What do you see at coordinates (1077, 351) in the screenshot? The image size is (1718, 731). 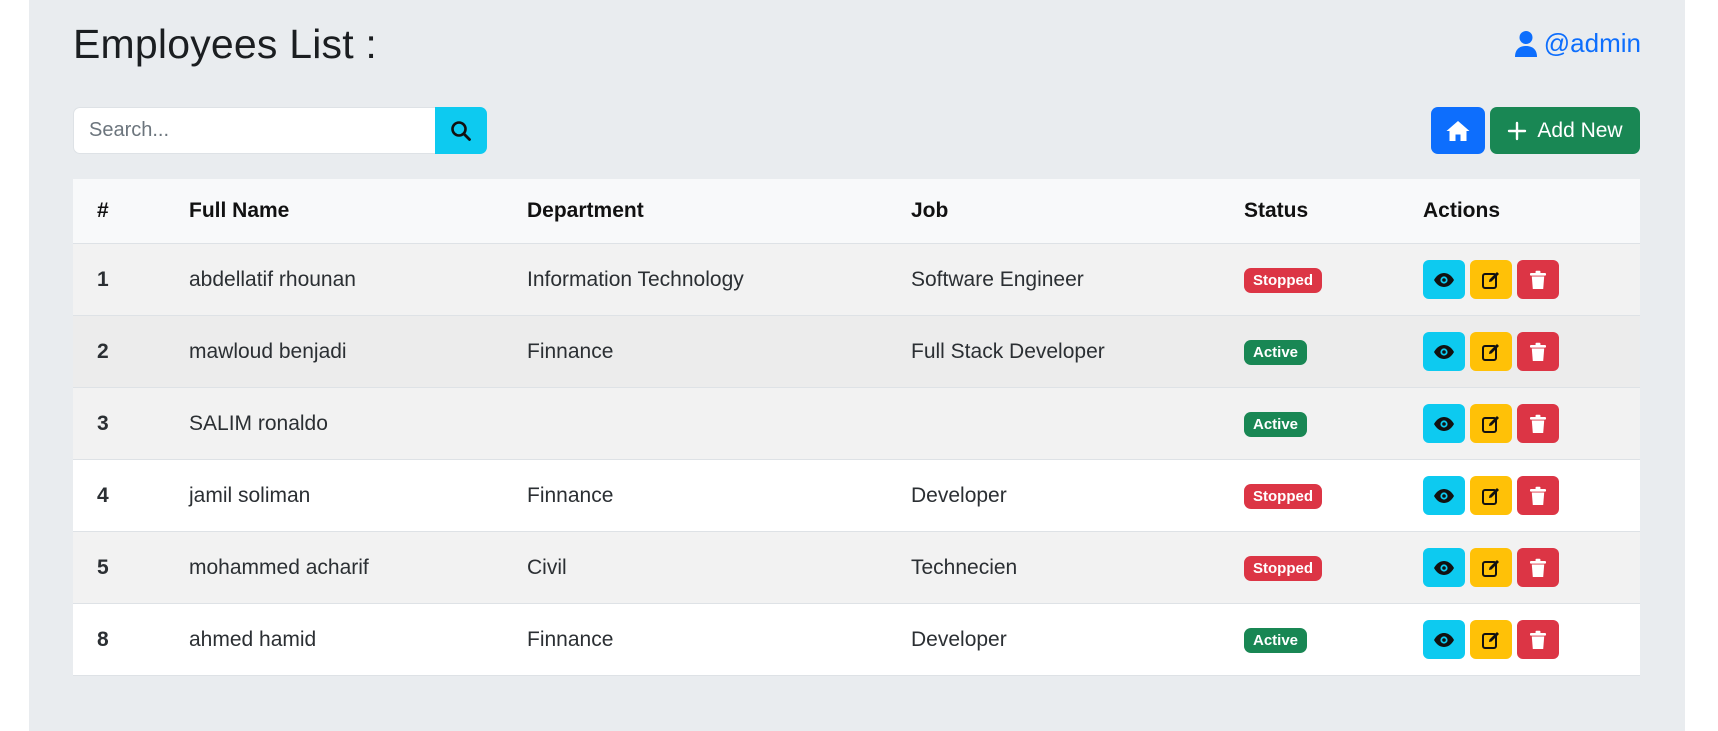 I see `row-job: Full Stack Developer` at bounding box center [1077, 351].